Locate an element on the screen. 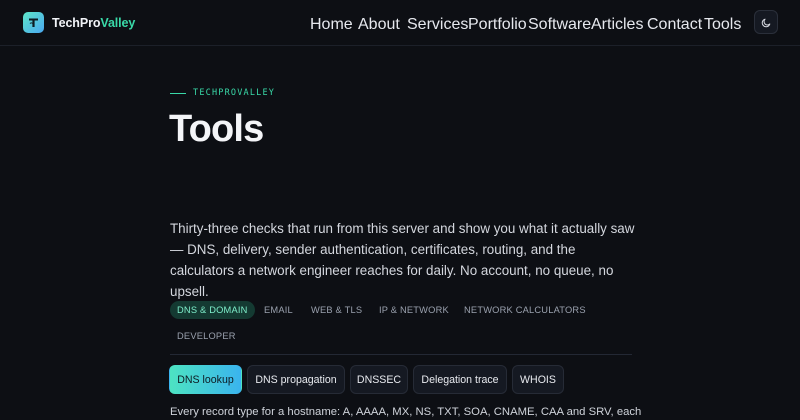 Image resolution: width=800 pixels, height=420 pixels. tool-dns-lookup-button: DNS lookup is located at coordinates (205, 379).